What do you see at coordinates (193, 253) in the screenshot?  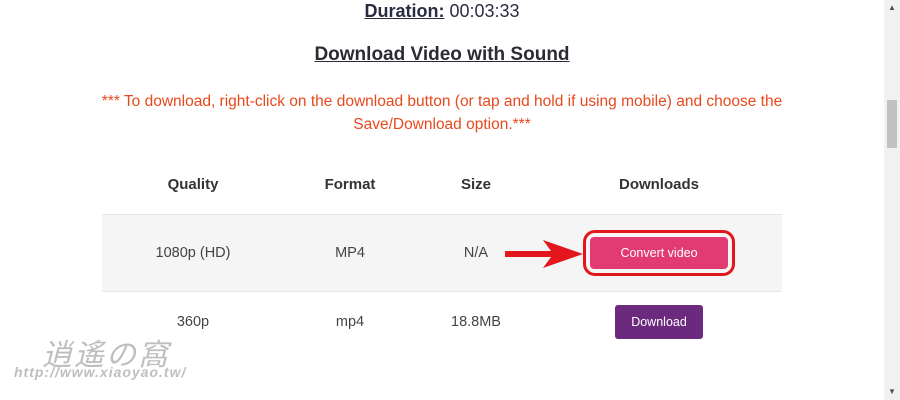 I see `cell-quality: 1080p (HD)` at bounding box center [193, 253].